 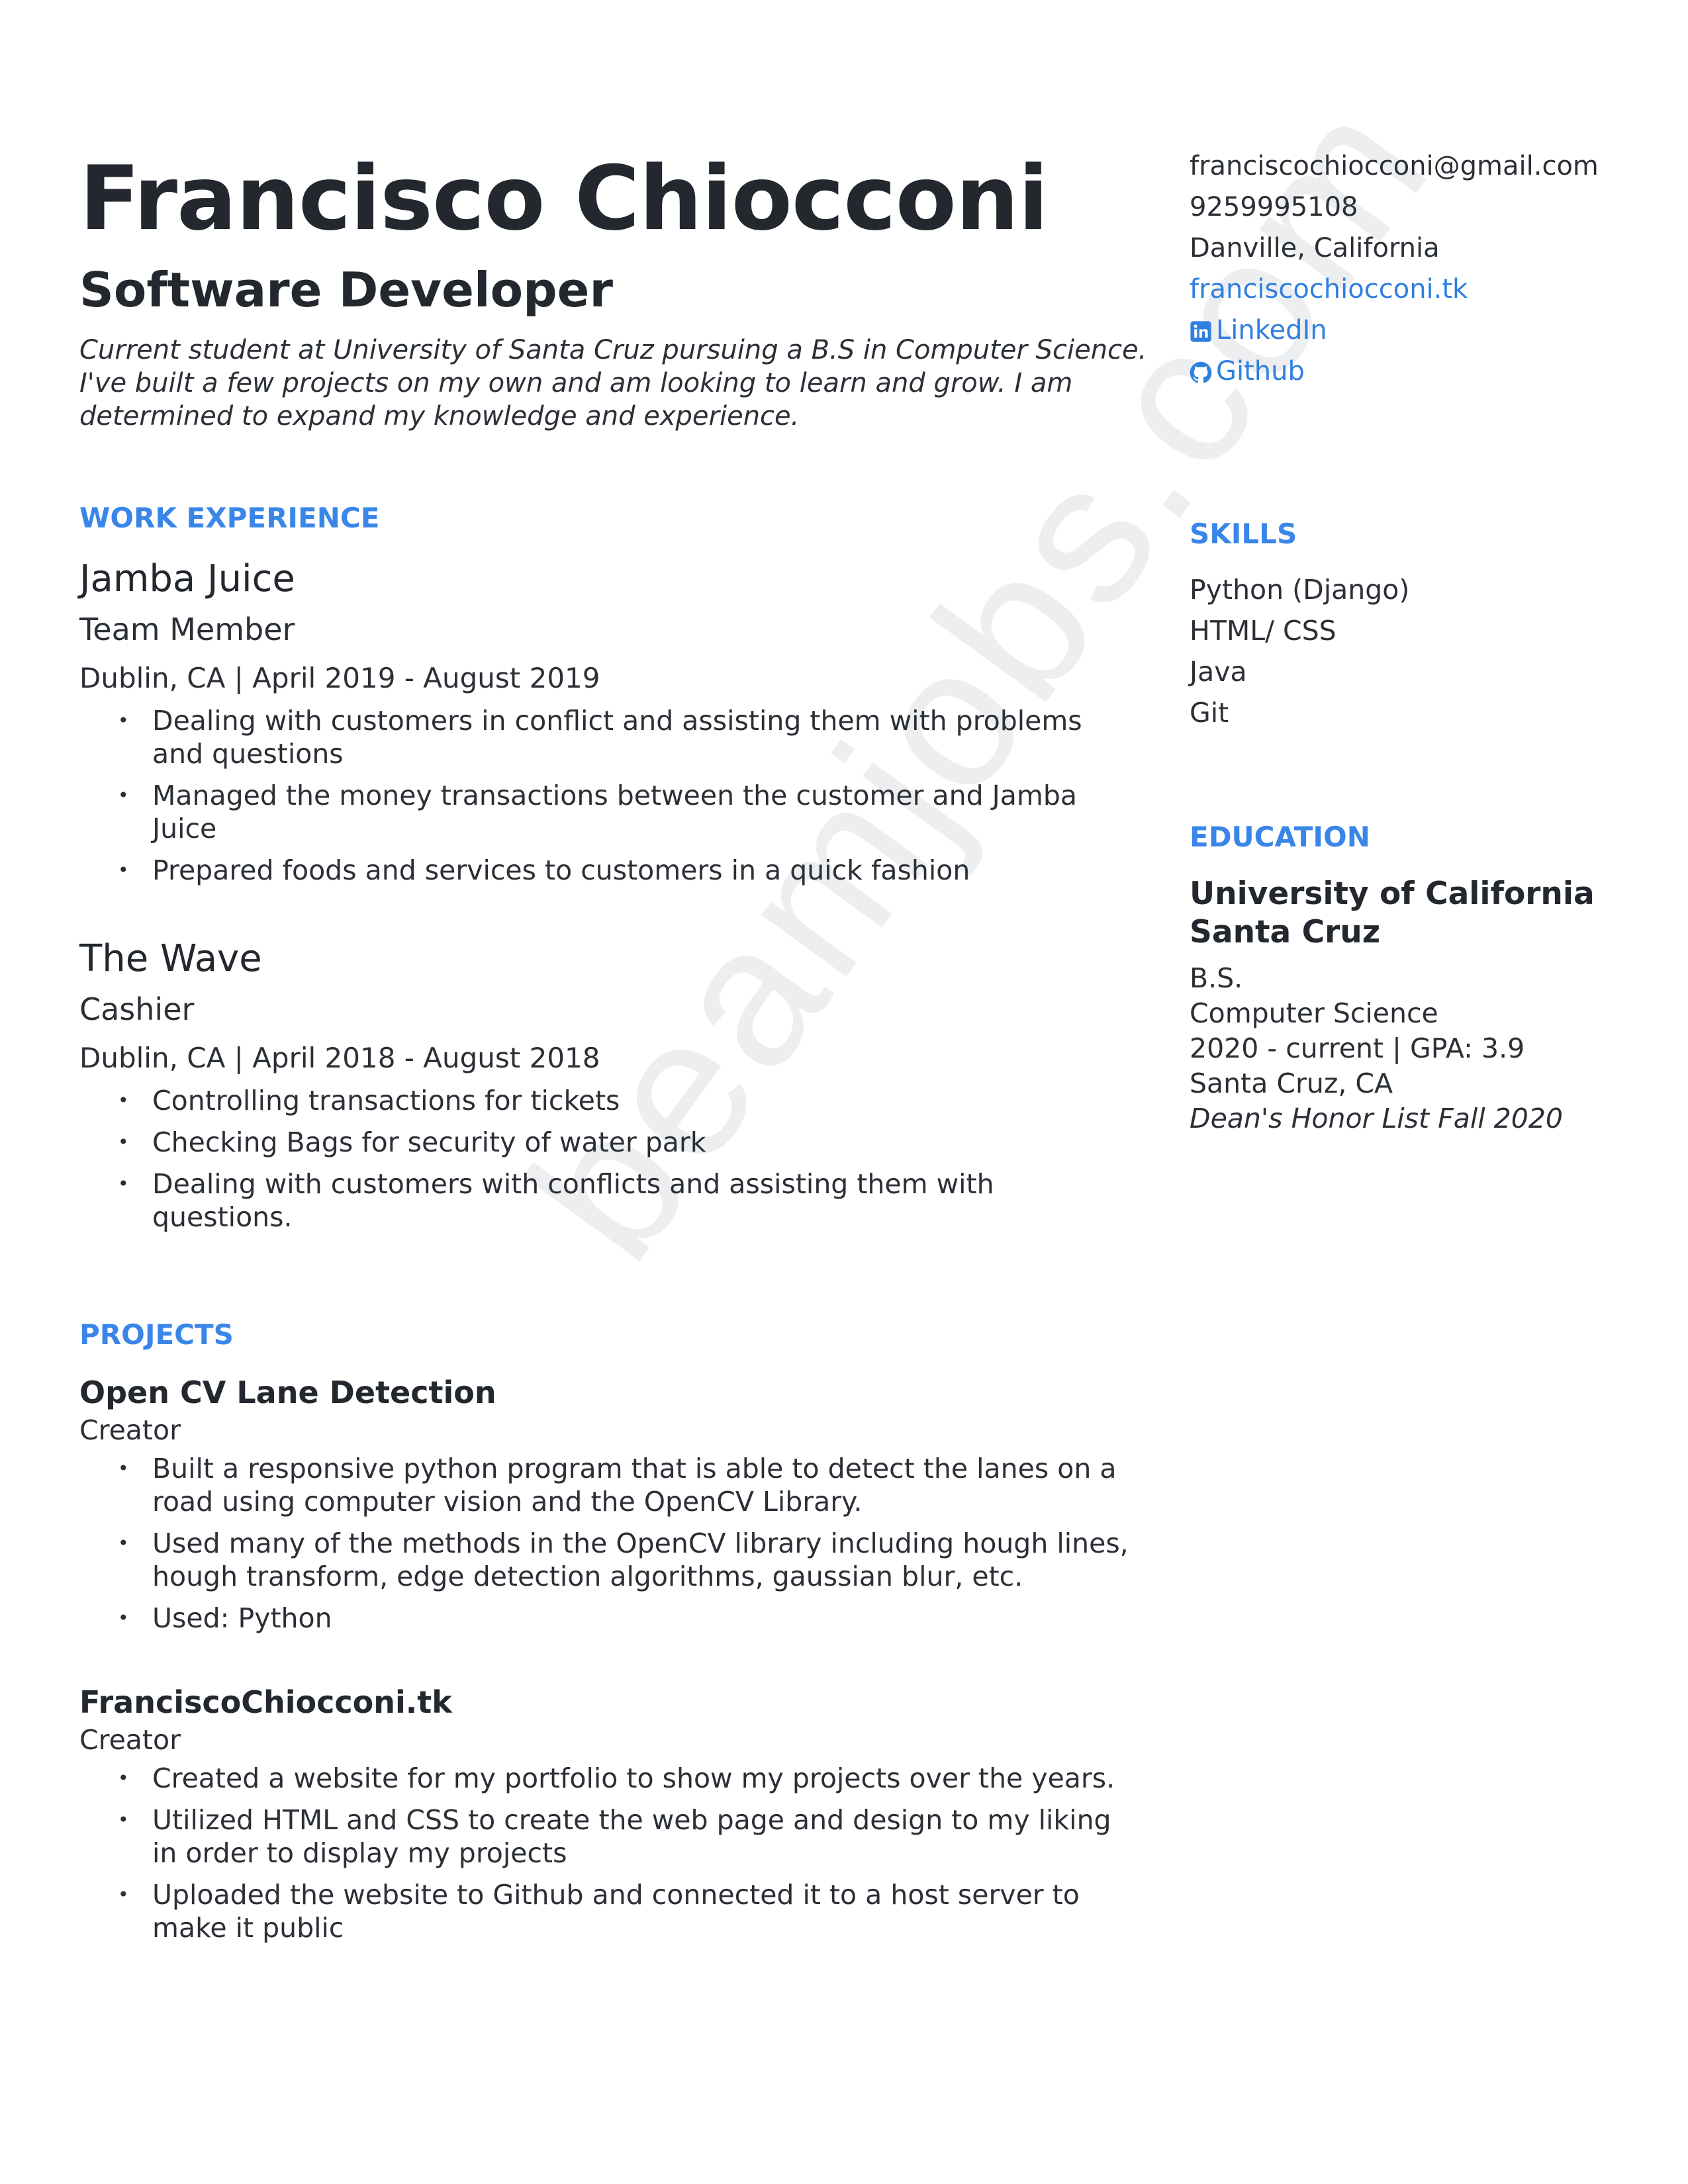 I want to click on github-label: Github, so click(x=1260, y=371).